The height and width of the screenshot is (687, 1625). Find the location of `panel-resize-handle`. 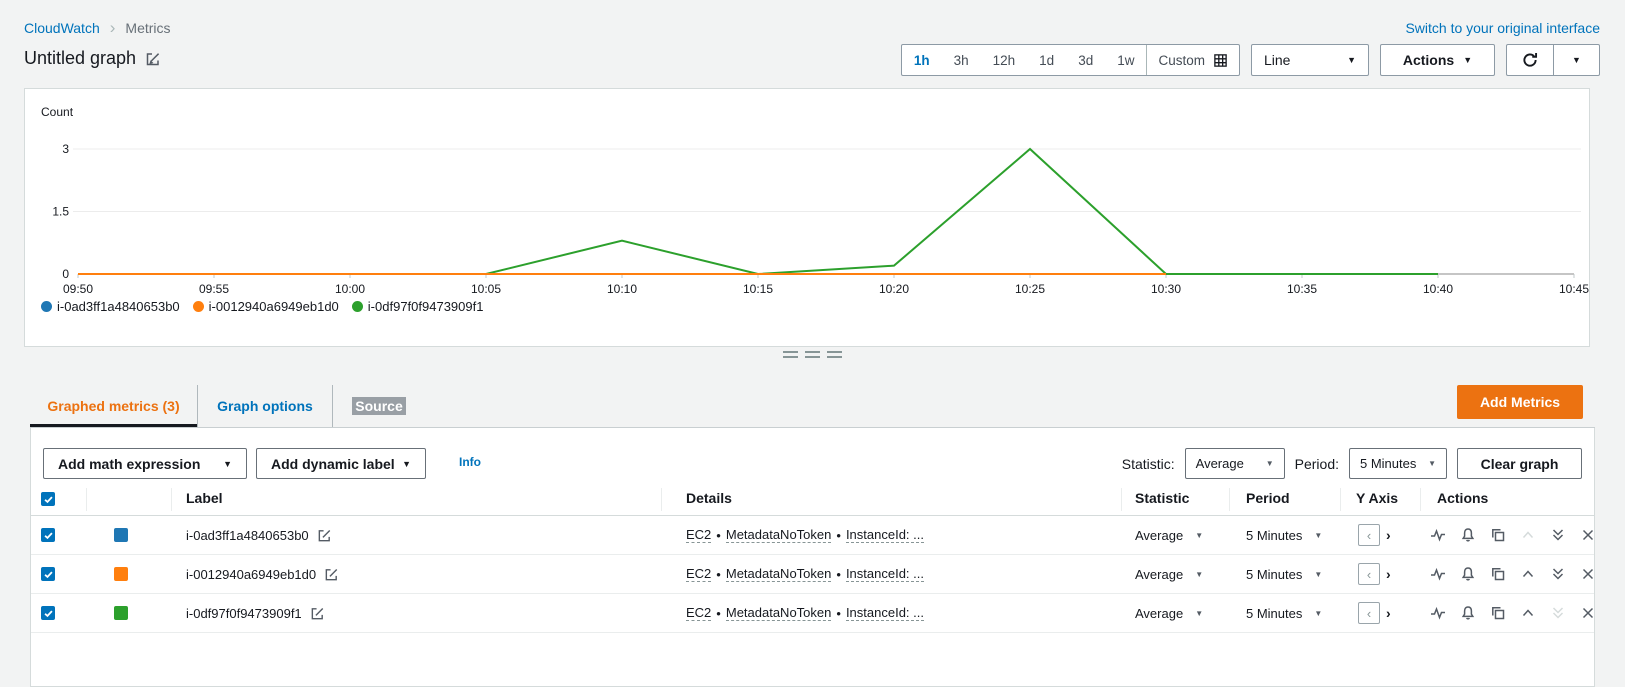

panel-resize-handle is located at coordinates (812, 354).